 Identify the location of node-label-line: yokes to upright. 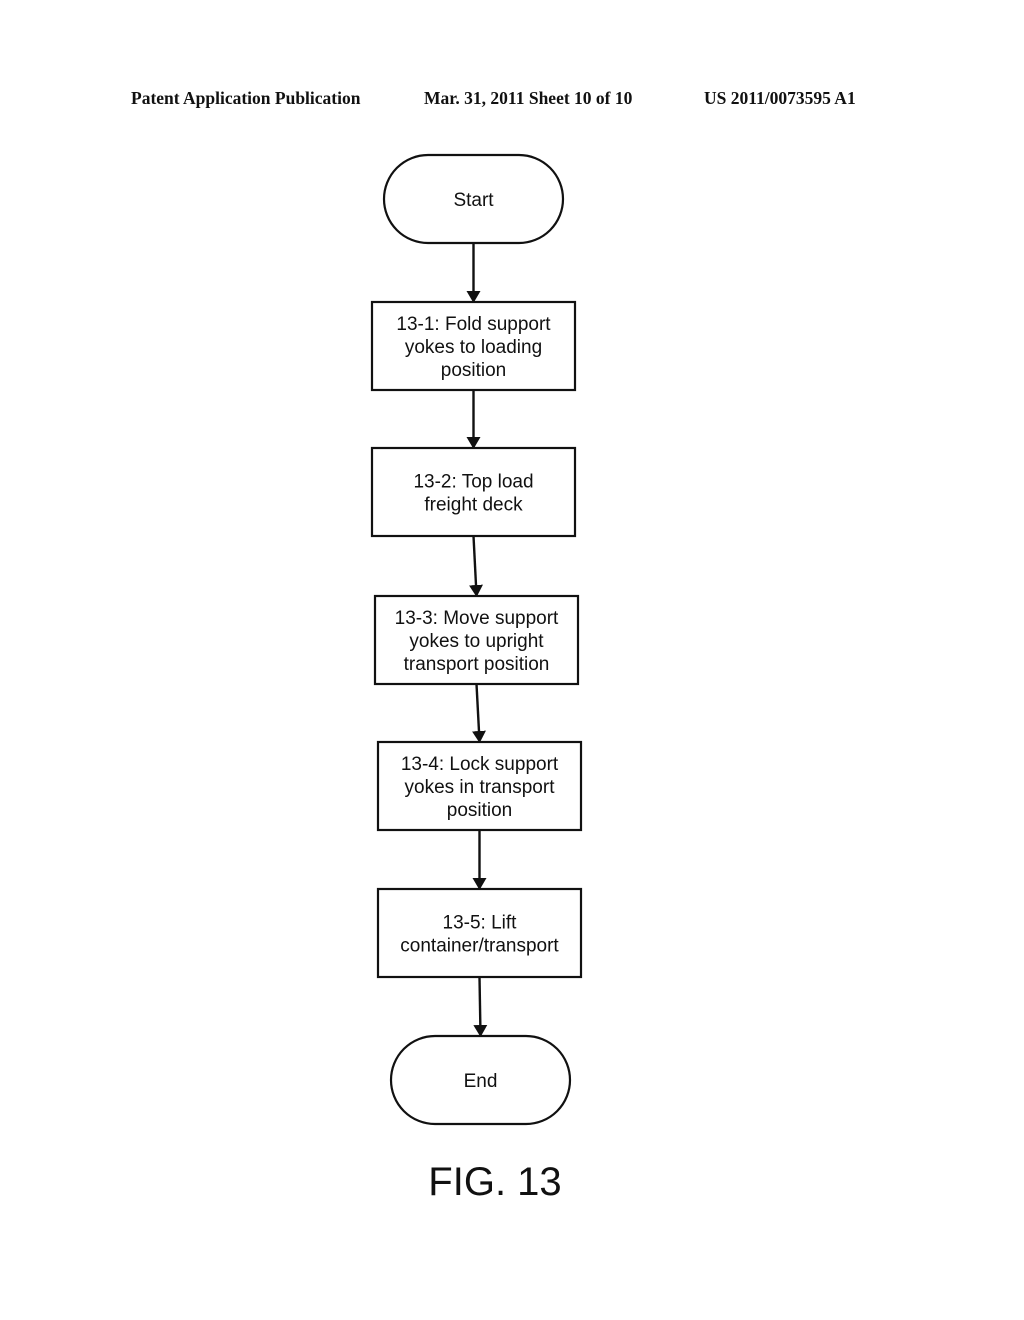
(476, 641).